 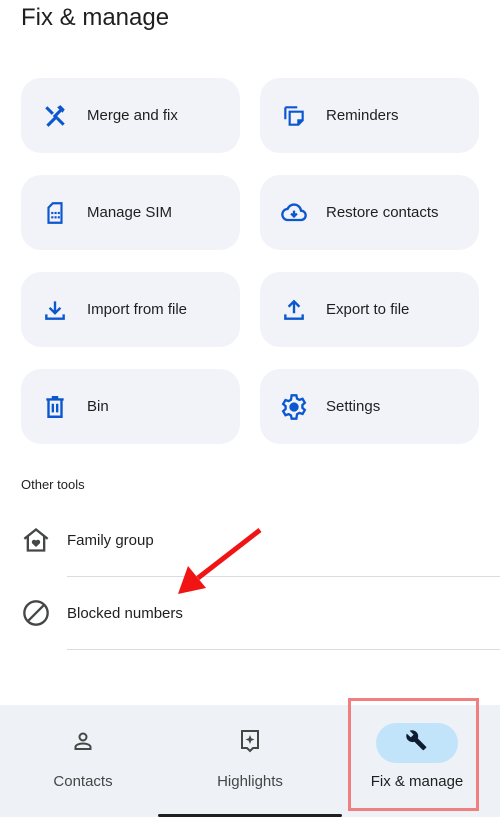 What do you see at coordinates (36, 613) in the screenshot?
I see `block-icon` at bounding box center [36, 613].